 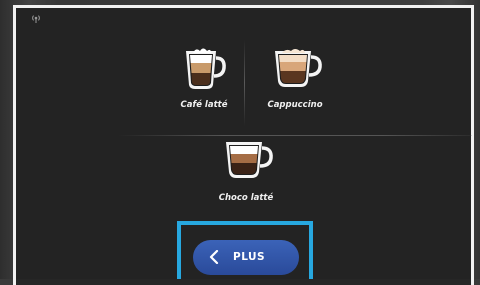 I want to click on choco-cup-icon, so click(x=249, y=160).